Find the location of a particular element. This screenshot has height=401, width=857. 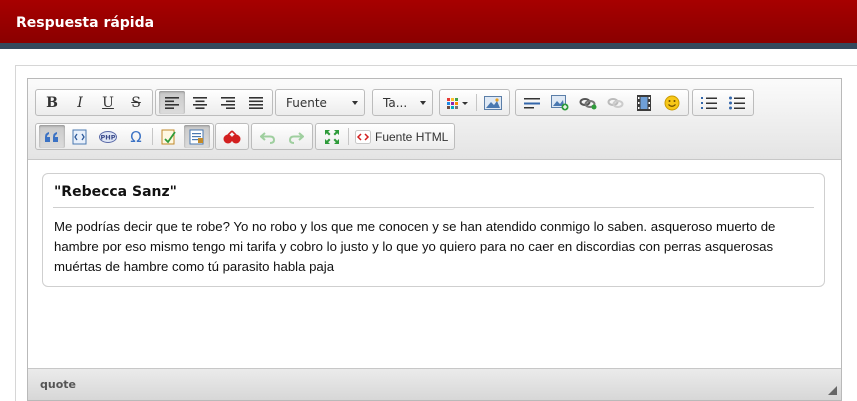

insert-link-button is located at coordinates (588, 102).